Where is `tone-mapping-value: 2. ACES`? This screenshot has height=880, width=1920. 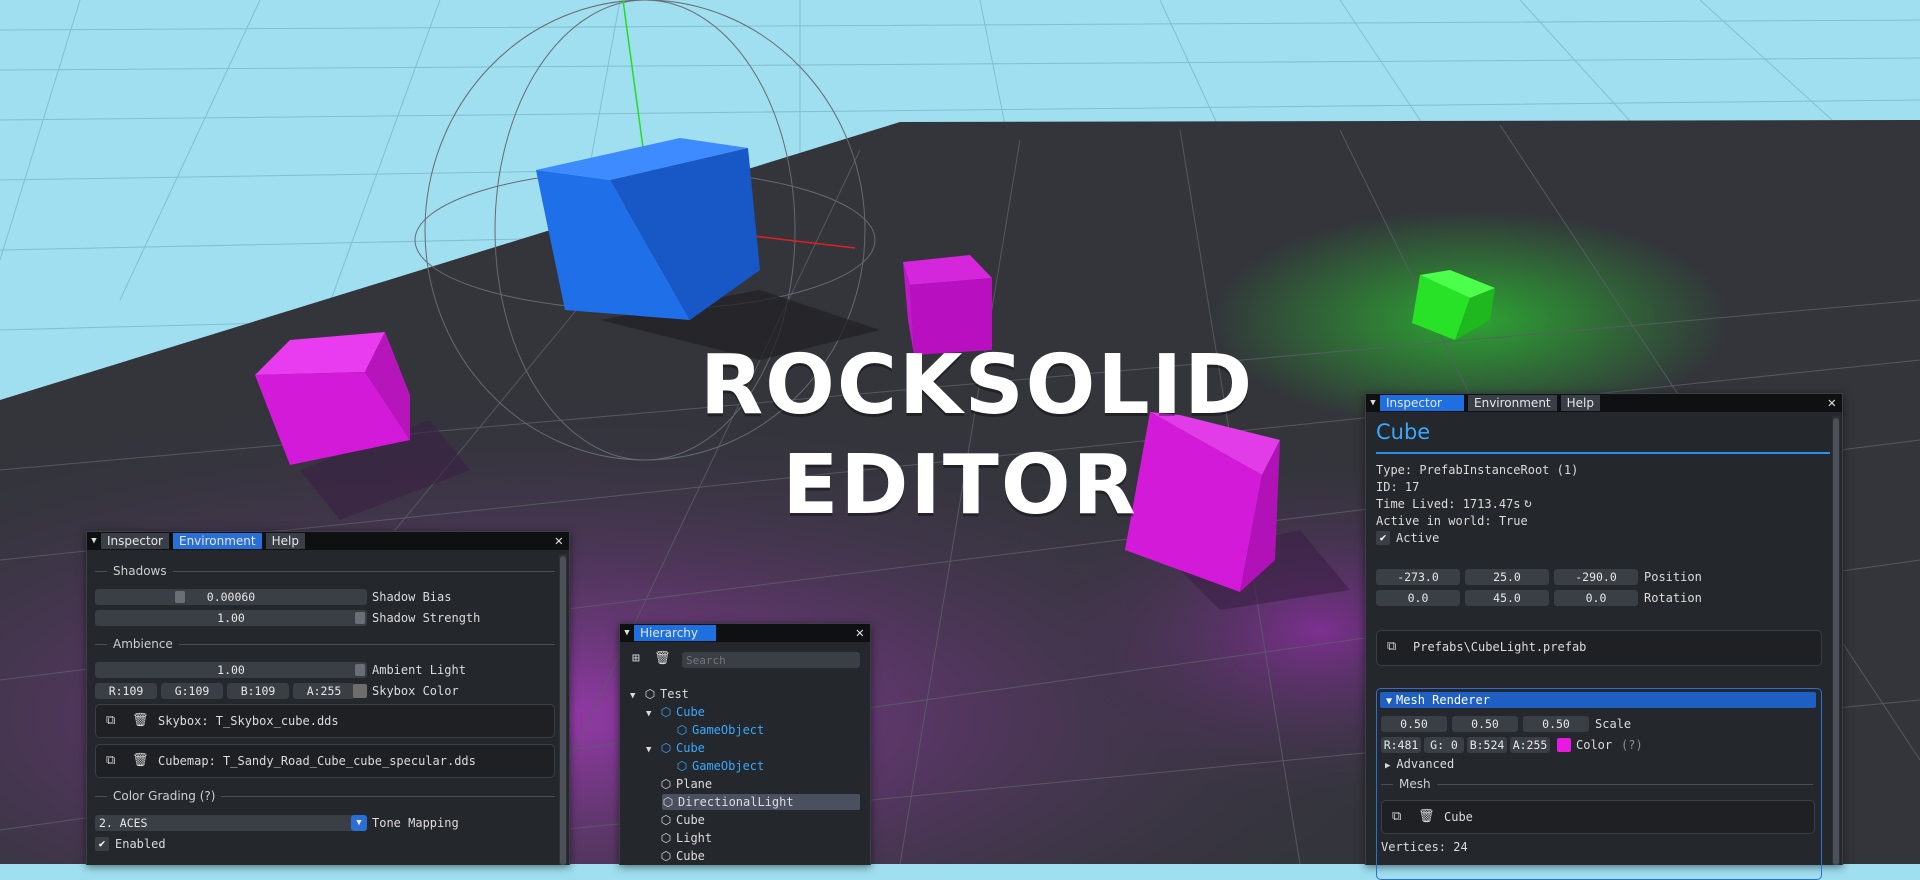 tone-mapping-value: 2. ACES is located at coordinates (123, 823).